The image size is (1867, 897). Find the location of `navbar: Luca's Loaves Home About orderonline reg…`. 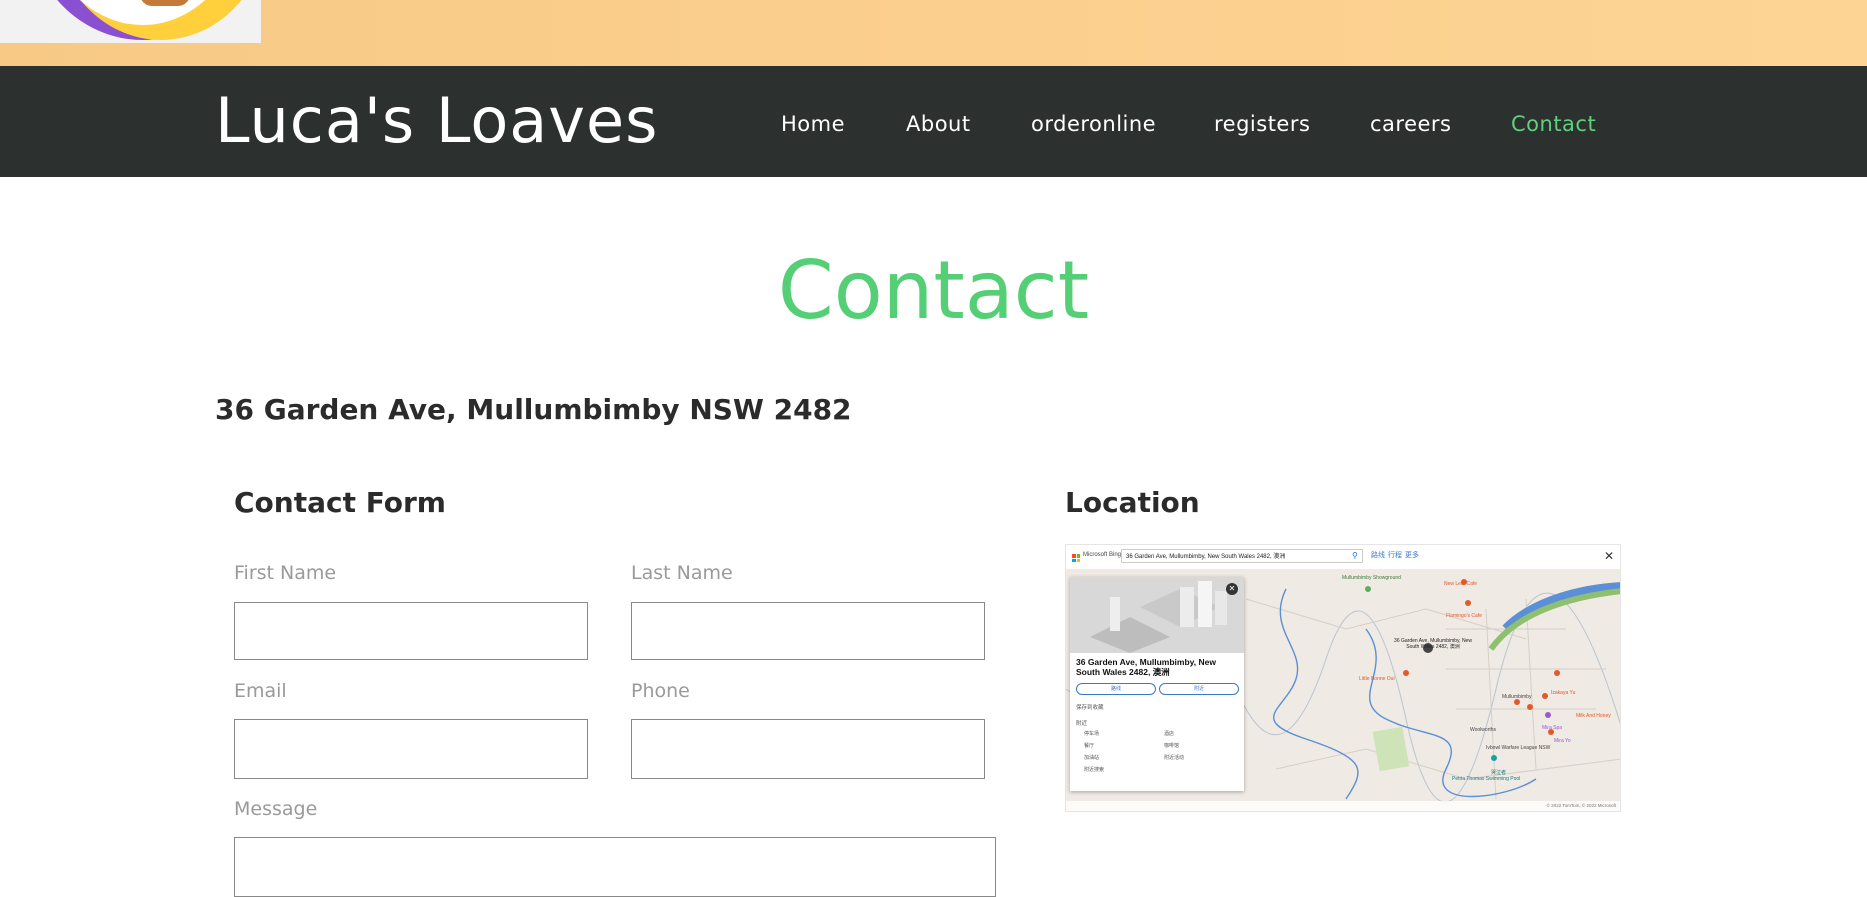

navbar: Luca's Loaves Home About orderonline reg… is located at coordinates (933, 121).